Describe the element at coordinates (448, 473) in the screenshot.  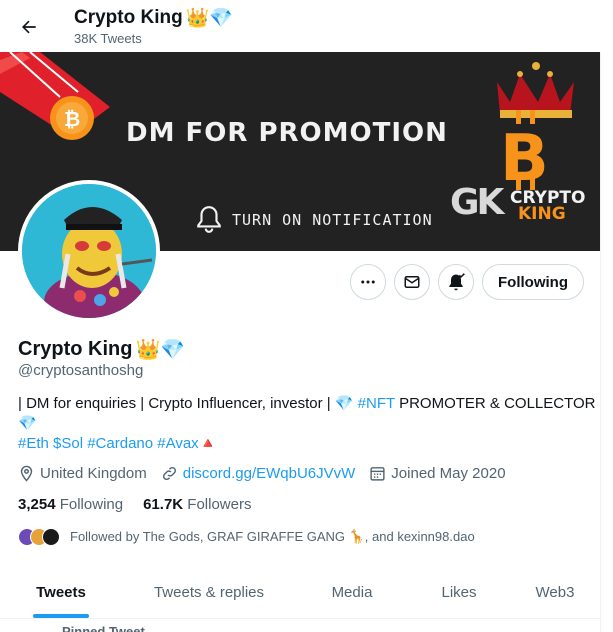
I see `joined-text: Joined May 2020` at that location.